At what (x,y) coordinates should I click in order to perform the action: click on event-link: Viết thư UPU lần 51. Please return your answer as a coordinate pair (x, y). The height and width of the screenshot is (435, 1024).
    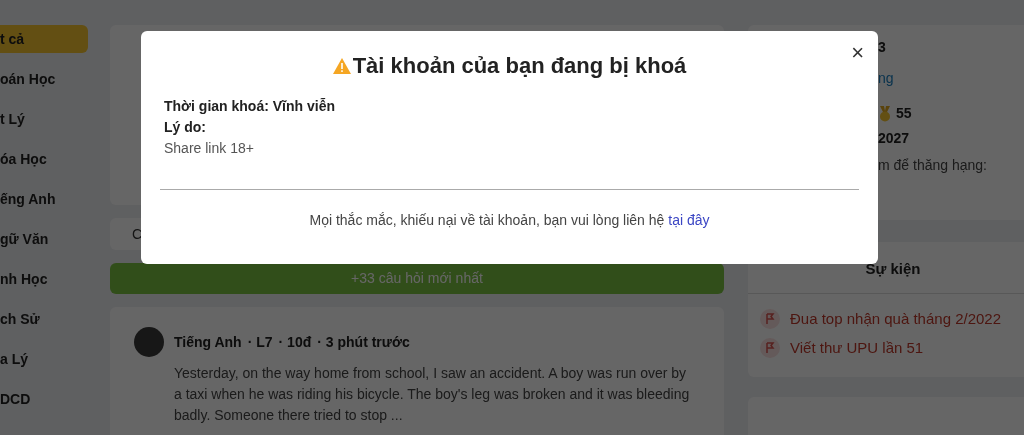
    Looking at the image, I should click on (857, 347).